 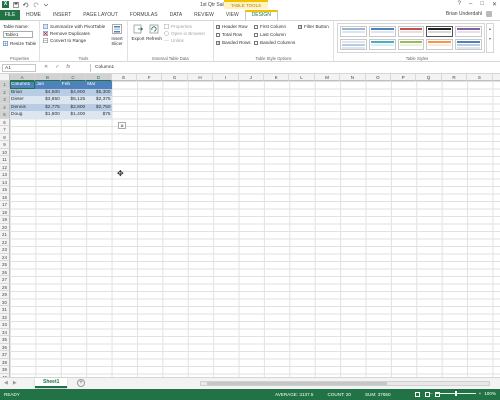 What do you see at coordinates (73, 107) in the screenshot?
I see `table-cell: $2,800` at bounding box center [73, 107].